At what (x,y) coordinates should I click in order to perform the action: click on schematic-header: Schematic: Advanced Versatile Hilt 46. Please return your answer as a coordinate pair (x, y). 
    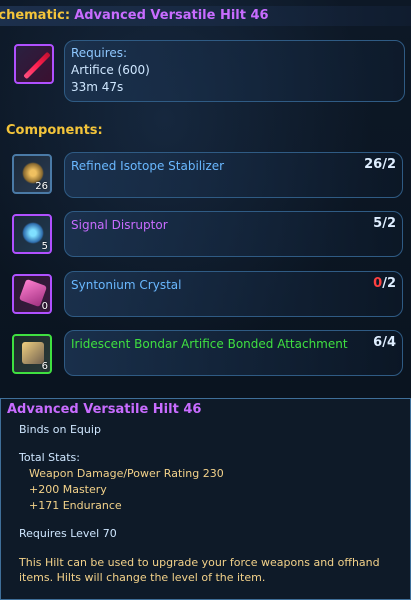
    Looking at the image, I should click on (205, 16).